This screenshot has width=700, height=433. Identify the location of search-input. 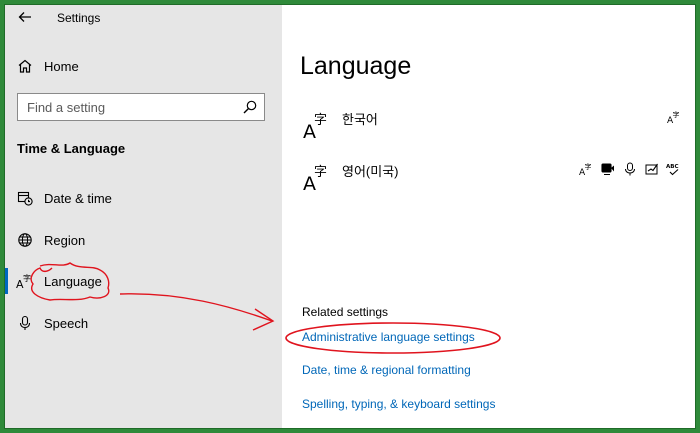
(130, 107).